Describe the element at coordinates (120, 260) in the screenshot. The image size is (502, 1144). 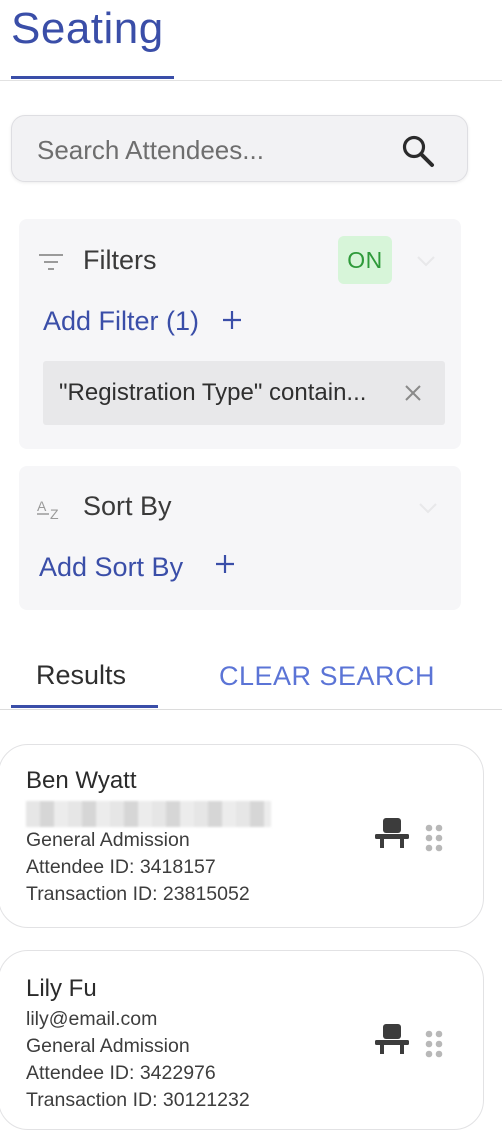
I see `filters-heading: Filters` at that location.